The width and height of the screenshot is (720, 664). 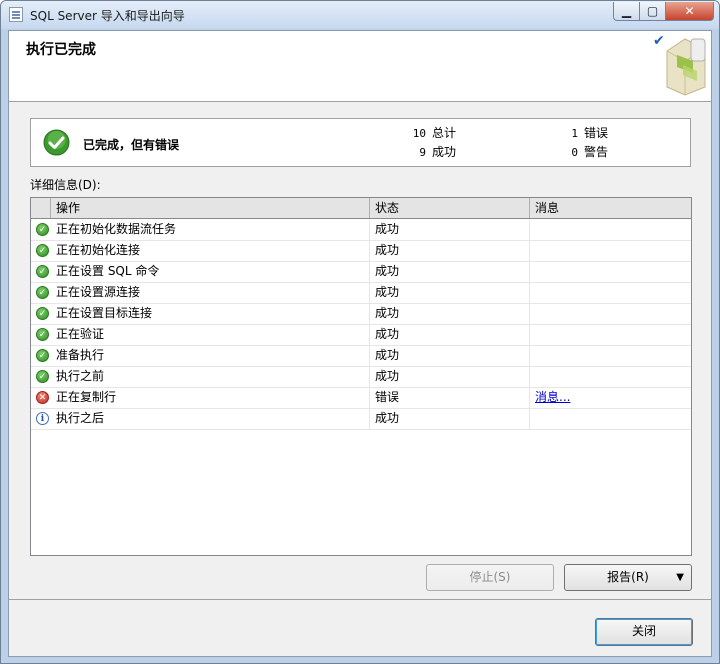 I want to click on app-icon, so click(x=16, y=14).